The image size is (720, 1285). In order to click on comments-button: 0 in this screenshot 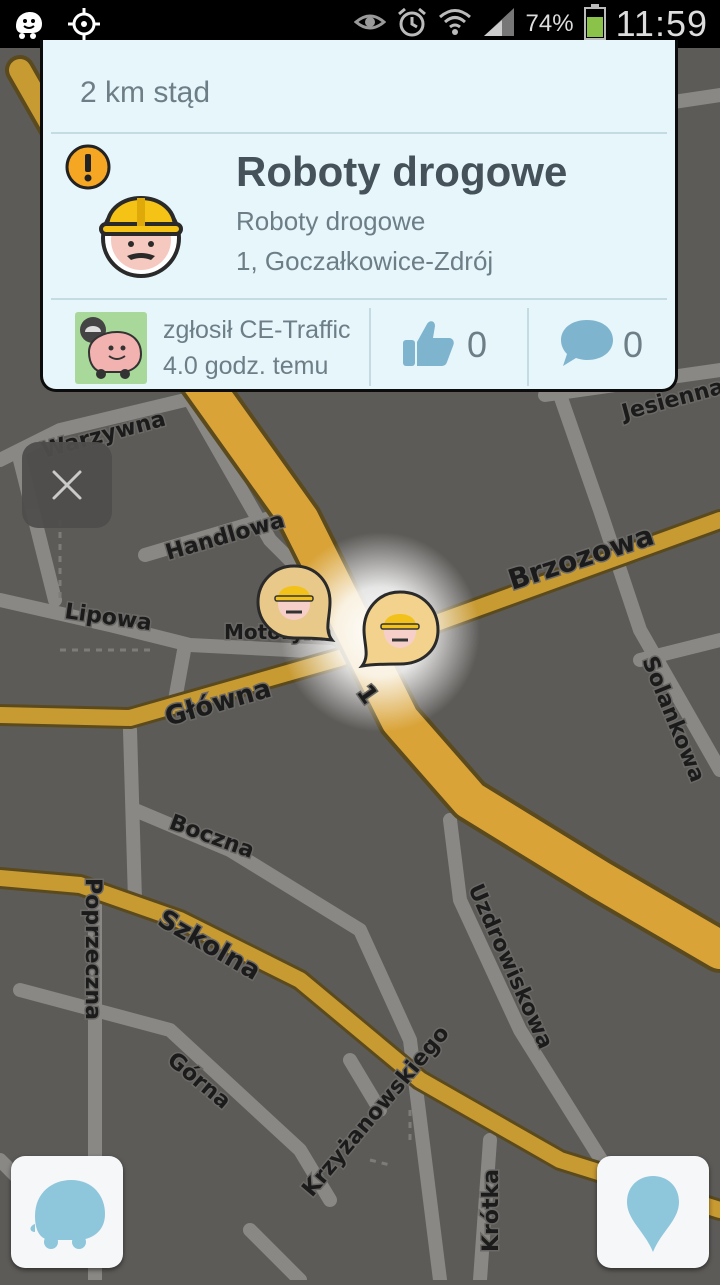, I will do `click(602, 345)`.